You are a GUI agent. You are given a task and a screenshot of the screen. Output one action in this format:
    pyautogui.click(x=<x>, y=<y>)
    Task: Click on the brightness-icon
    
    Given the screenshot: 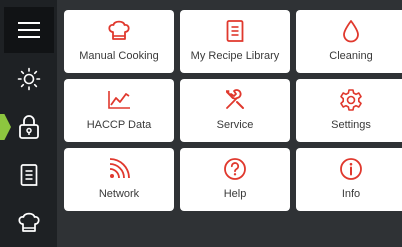 What is the action you would take?
    pyautogui.click(x=29, y=79)
    